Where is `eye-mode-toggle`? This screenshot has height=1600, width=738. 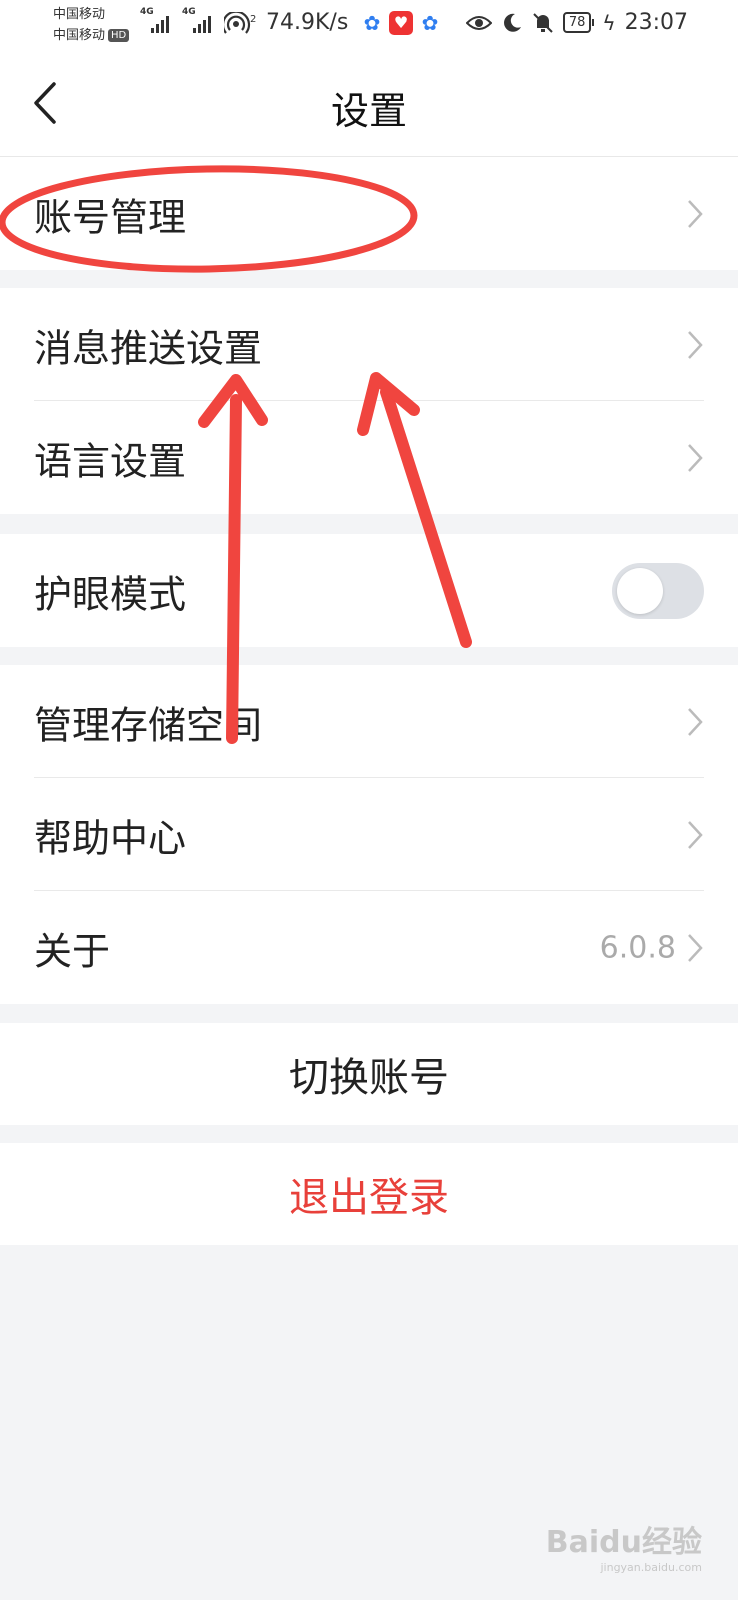
eye-mode-toggle is located at coordinates (658, 590).